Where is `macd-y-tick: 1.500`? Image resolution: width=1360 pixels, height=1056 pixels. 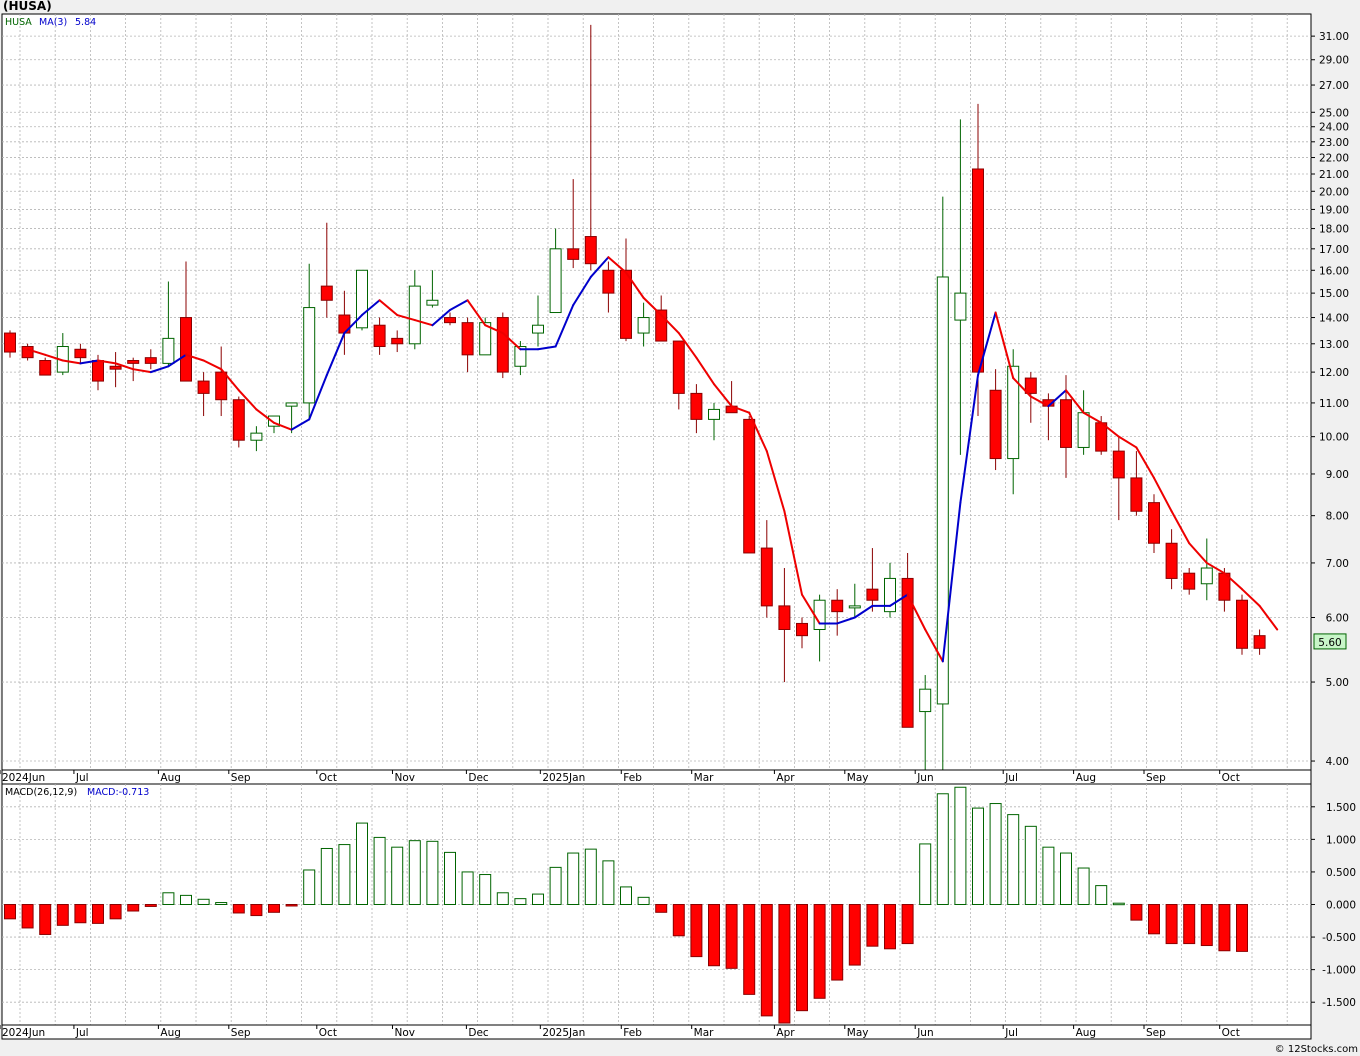 macd-y-tick: 1.500 is located at coordinates (1341, 808).